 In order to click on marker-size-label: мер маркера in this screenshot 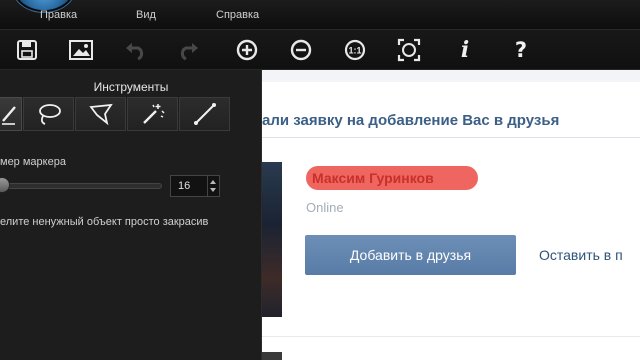, I will do `click(33, 162)`.